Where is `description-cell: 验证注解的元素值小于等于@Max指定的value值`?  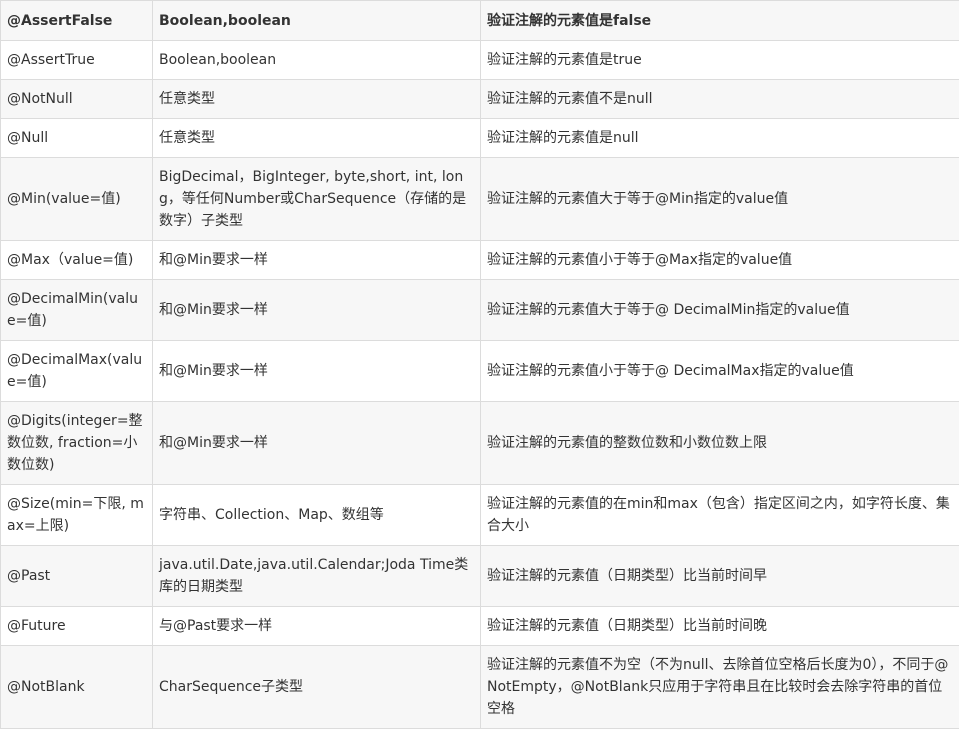 description-cell: 验证注解的元素值小于等于@Max指定的value值 is located at coordinates (719, 260).